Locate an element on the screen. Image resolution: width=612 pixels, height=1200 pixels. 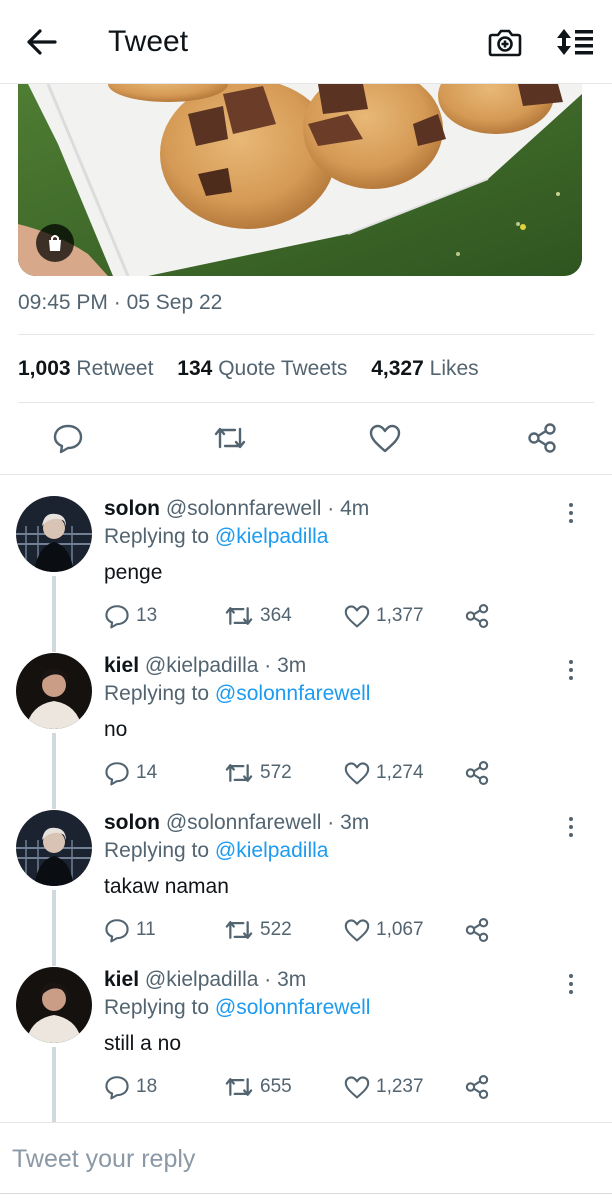
shopping-bag-icon is located at coordinates (55, 243).